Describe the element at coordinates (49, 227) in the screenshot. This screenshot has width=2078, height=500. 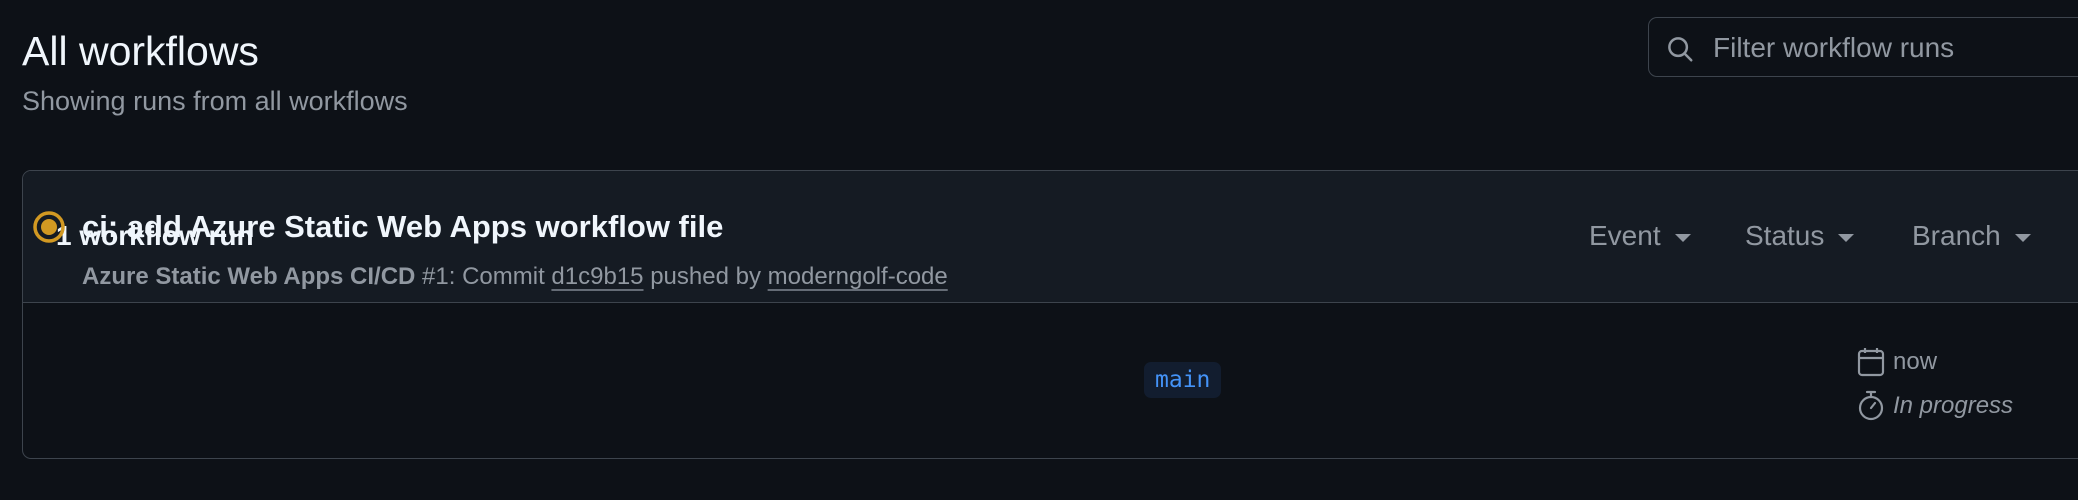
I see `in-progress-status-icon` at that location.